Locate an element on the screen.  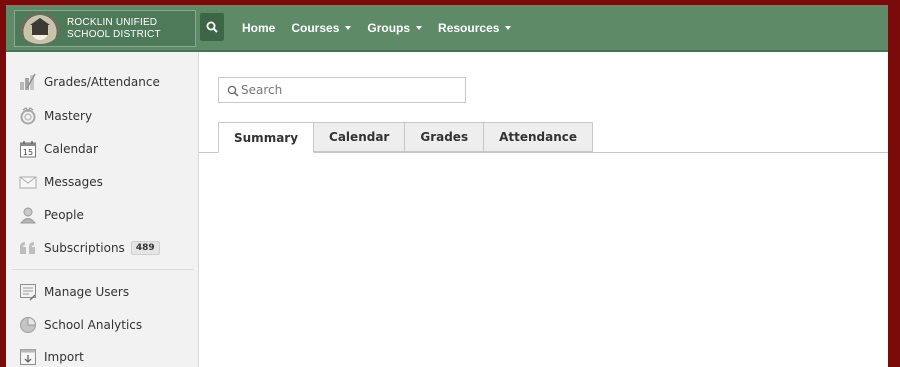
tab-label: Calendar is located at coordinates (359, 137).